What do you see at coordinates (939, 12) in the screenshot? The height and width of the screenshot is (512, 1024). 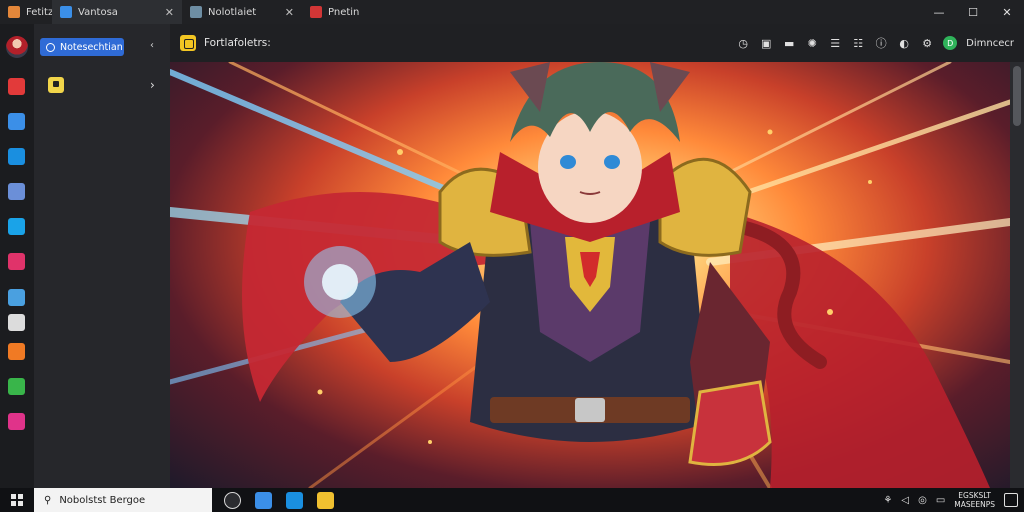 I see `minimize-icon: —` at bounding box center [939, 12].